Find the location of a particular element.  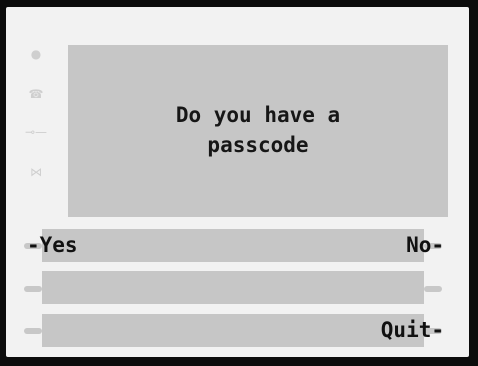

side-icon-column: ● ☎ ⊸— ⋈ is located at coordinates (37, 122).